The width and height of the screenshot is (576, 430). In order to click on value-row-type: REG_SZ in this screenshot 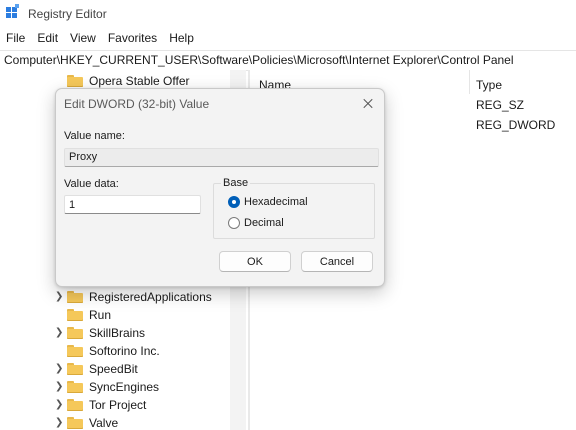, I will do `click(500, 105)`.